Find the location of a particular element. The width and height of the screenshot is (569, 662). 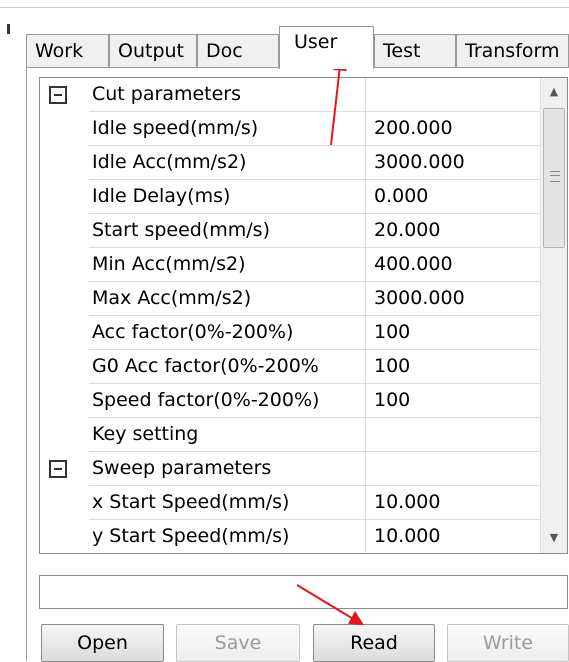

param-name: y Start Speed(mm/s) is located at coordinates (227, 536).